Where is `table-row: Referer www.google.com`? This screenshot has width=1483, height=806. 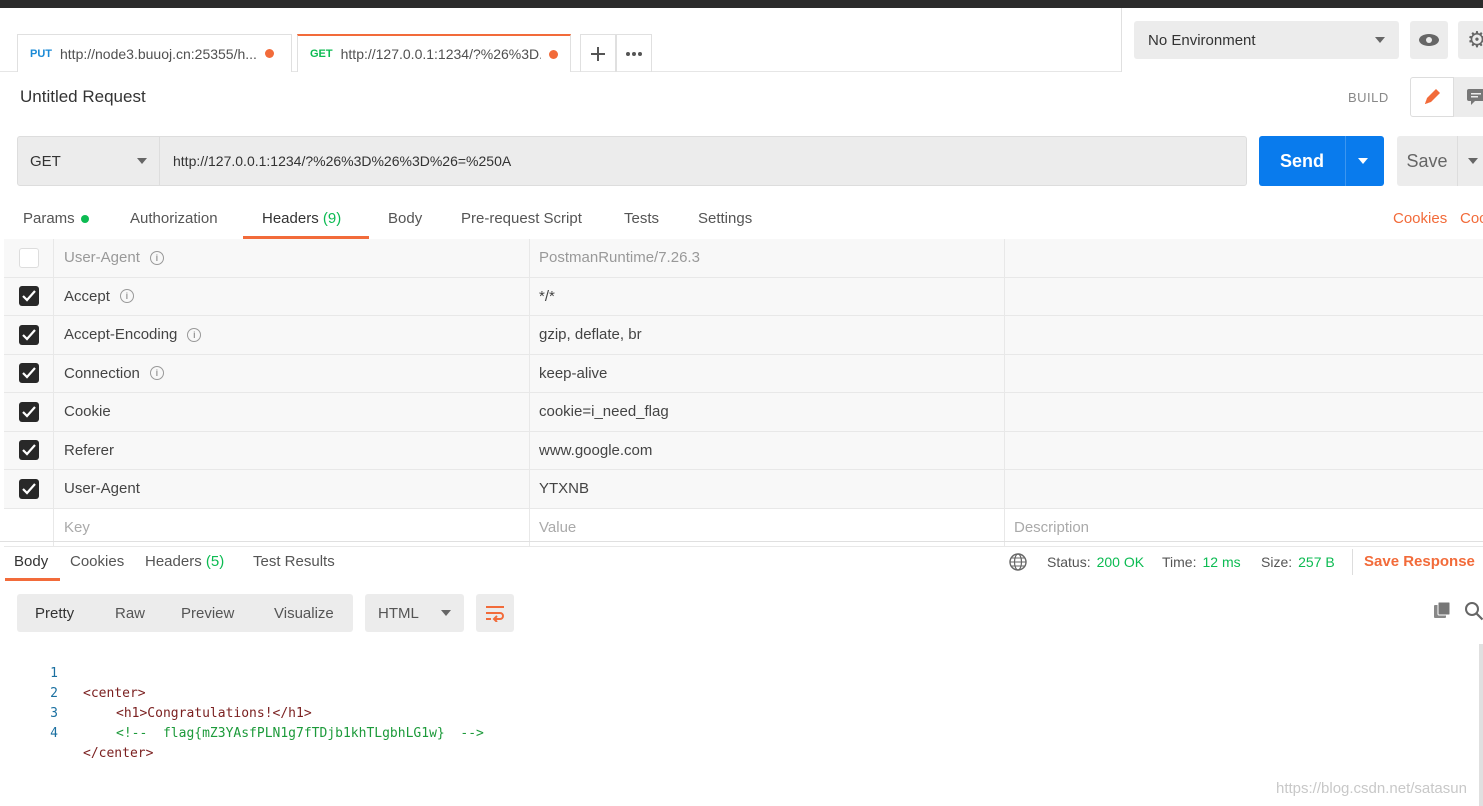
table-row: Referer www.google.com is located at coordinates (743, 450).